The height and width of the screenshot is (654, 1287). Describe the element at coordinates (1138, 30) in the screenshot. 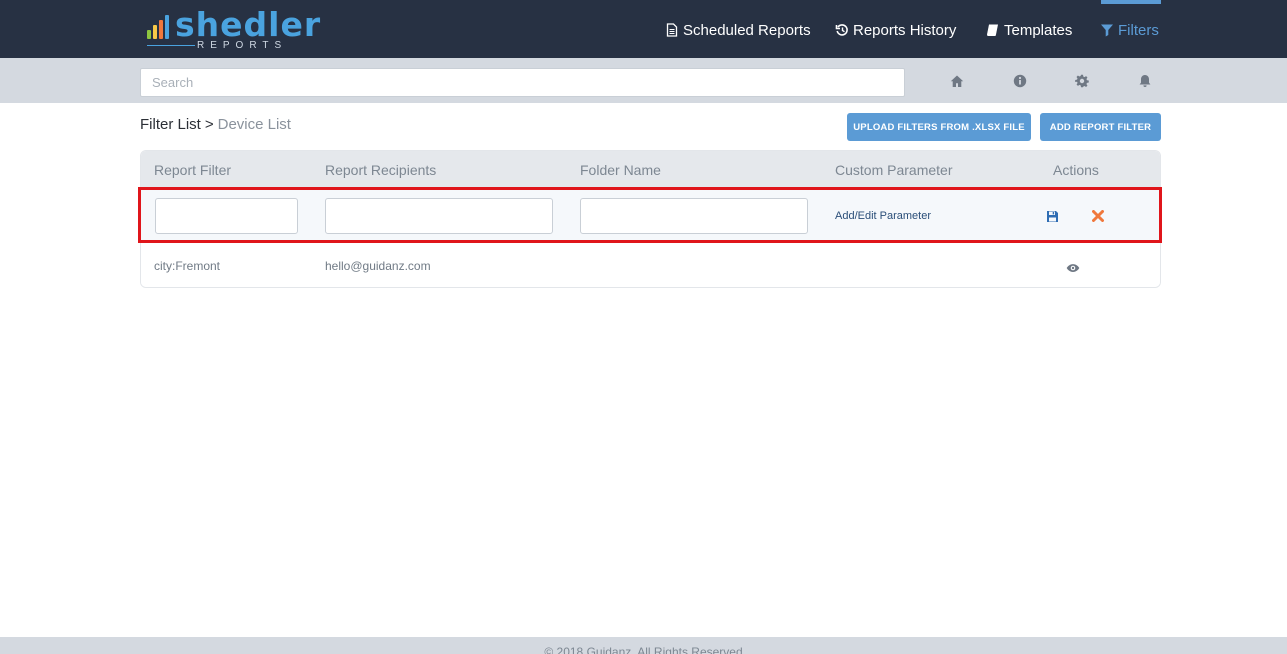

I see `nav-filters-label: Filters` at that location.